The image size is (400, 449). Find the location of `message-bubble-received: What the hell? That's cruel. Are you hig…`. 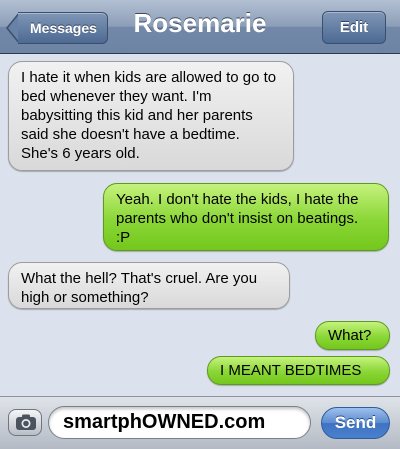

message-bubble-received: What the hell? That's cruel. Are you hig… is located at coordinates (149, 285).